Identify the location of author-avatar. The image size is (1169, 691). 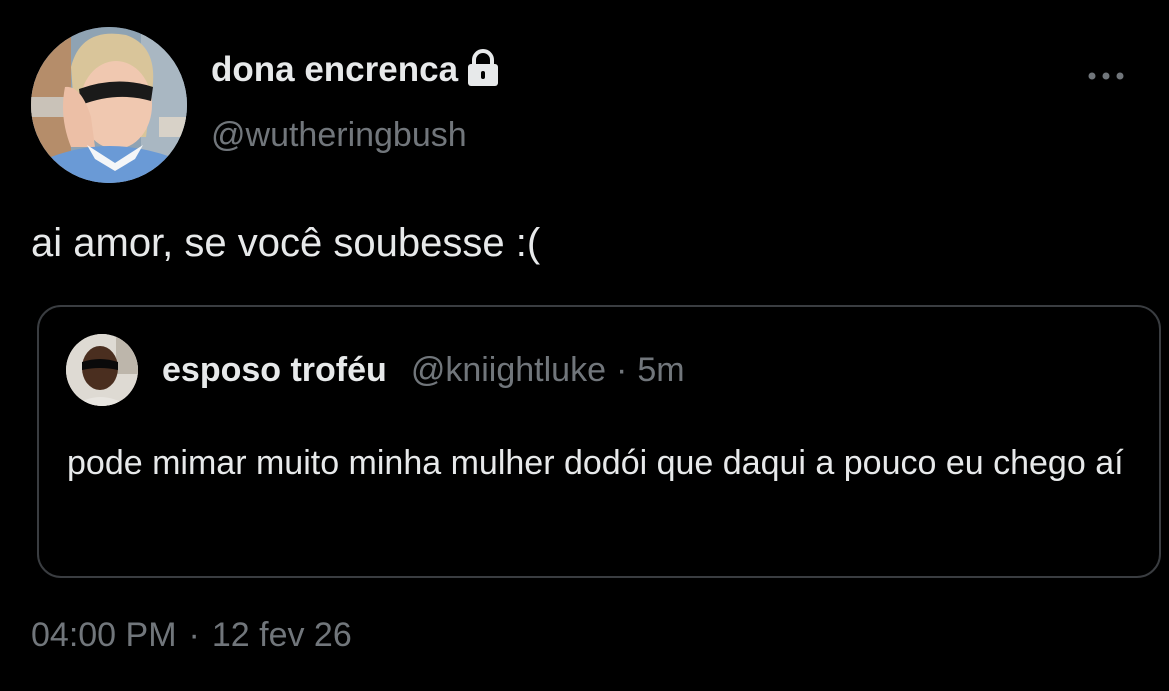
(109, 105).